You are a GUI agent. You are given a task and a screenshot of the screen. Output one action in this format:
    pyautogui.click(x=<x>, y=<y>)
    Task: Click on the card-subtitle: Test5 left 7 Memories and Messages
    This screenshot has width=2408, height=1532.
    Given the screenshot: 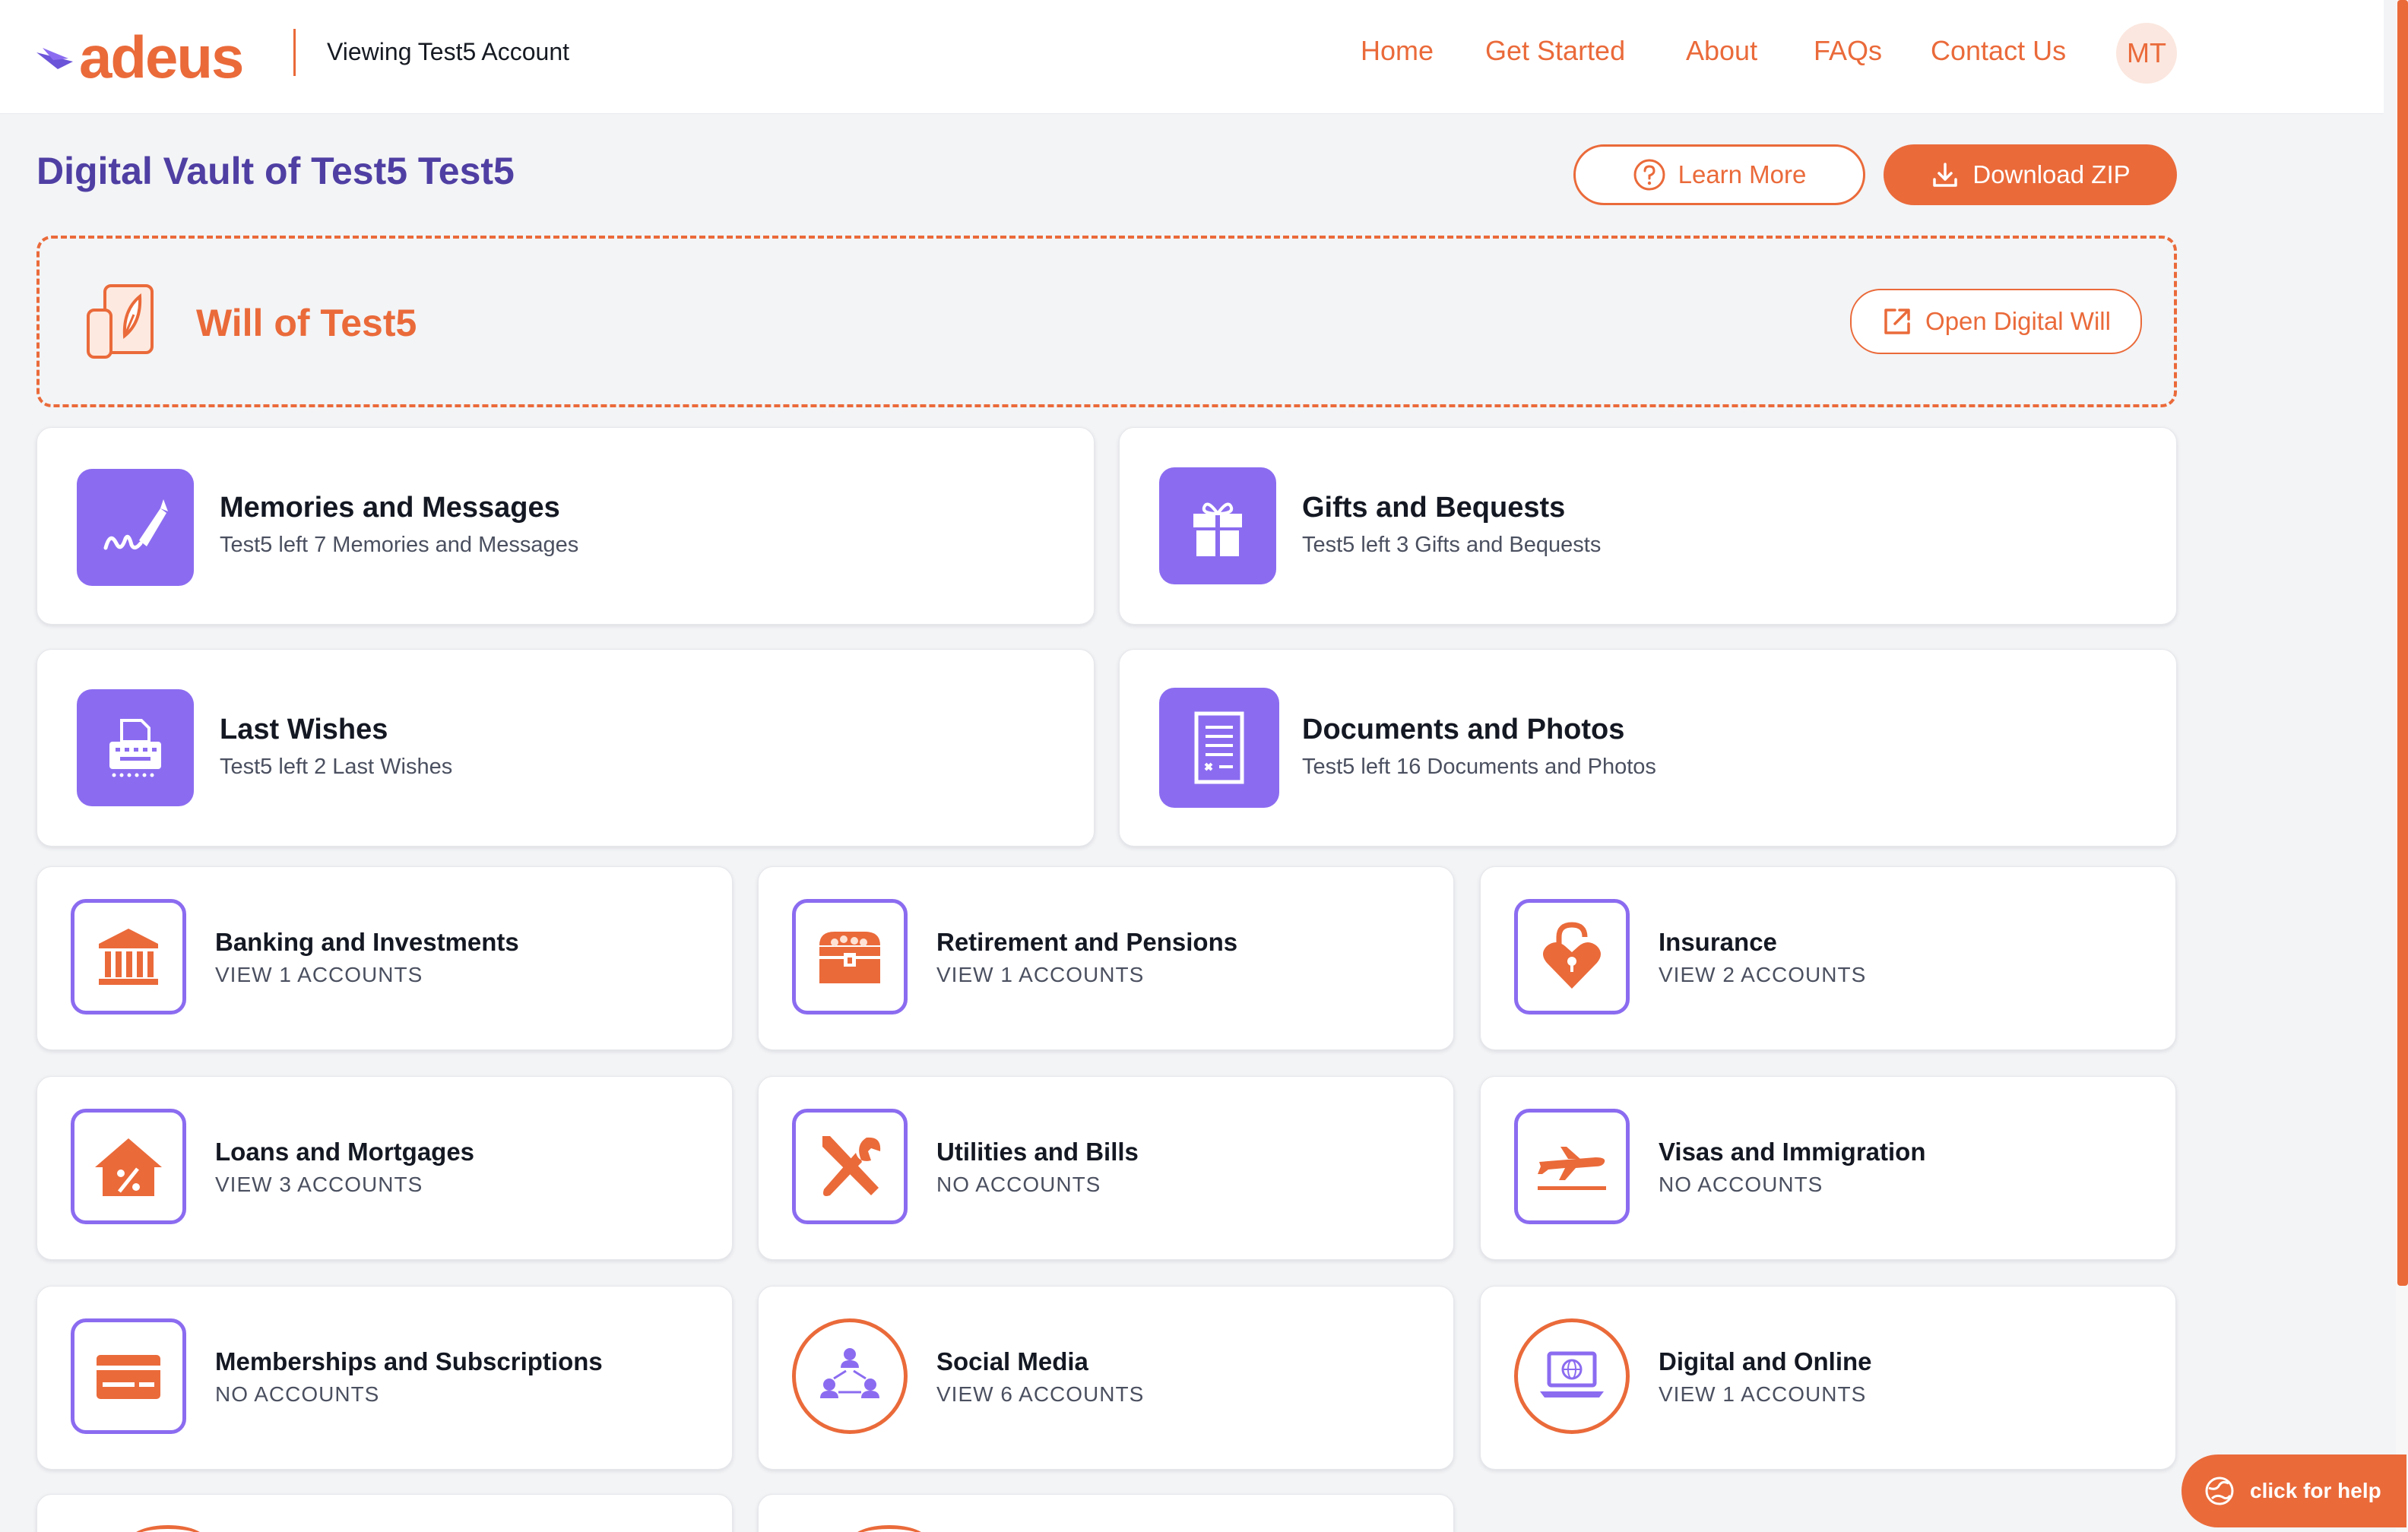 What is the action you would take?
    pyautogui.click(x=399, y=545)
    